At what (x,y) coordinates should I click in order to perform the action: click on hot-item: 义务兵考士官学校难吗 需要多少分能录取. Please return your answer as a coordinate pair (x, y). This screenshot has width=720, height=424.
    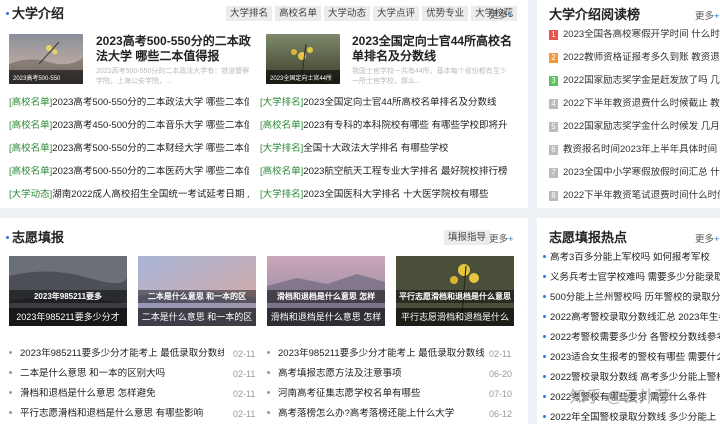
    Looking at the image, I should click on (631, 278).